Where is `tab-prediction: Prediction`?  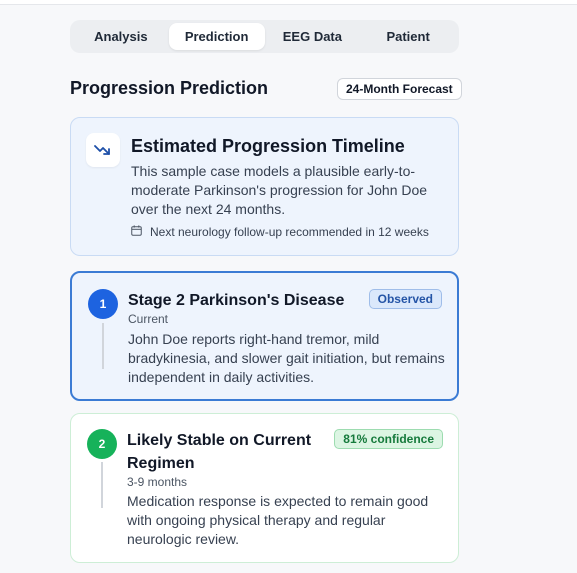
tab-prediction: Prediction is located at coordinates (216, 36).